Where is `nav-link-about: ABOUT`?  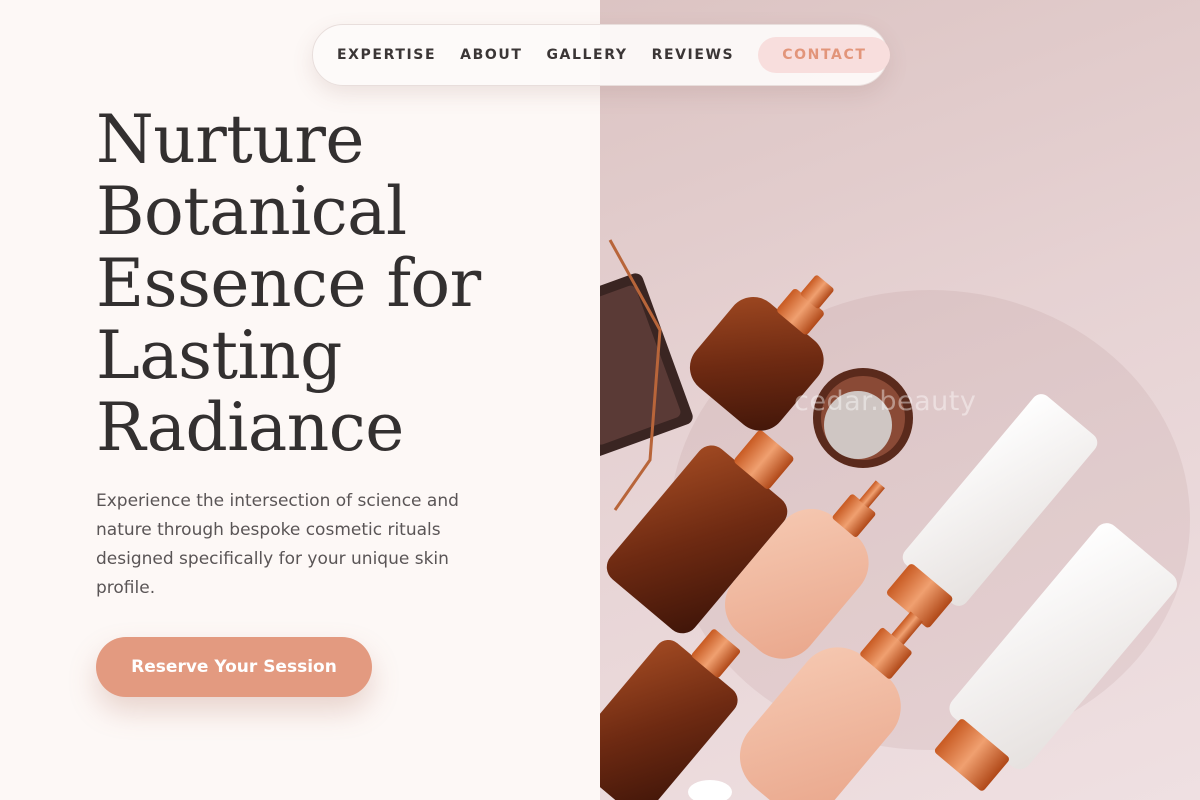 nav-link-about: ABOUT is located at coordinates (491, 55).